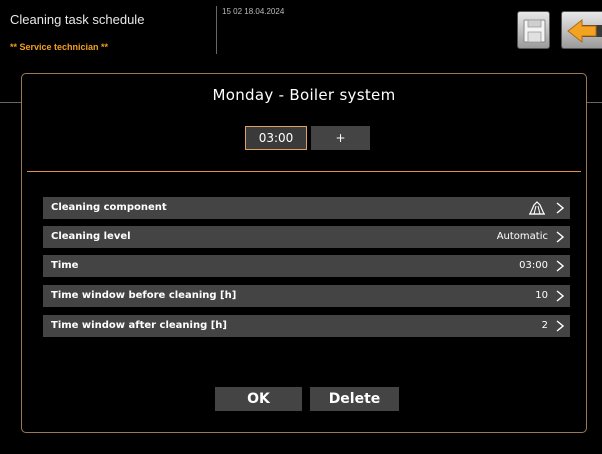  I want to click on back-button, so click(581, 30).